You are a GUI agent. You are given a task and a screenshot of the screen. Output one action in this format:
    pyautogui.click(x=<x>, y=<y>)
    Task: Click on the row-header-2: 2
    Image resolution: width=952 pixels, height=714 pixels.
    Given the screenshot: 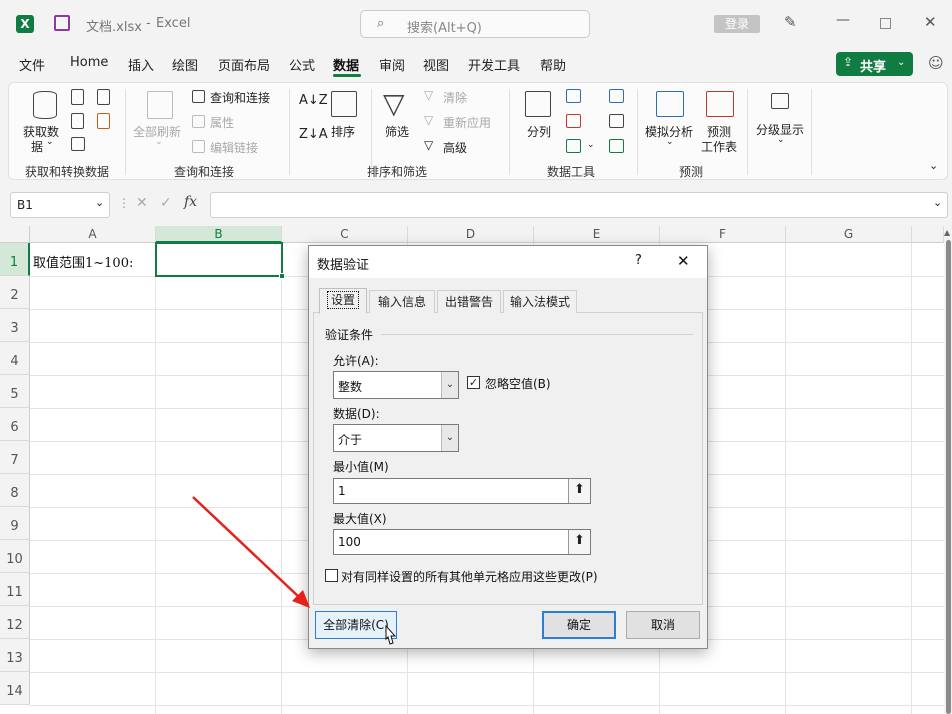 What is the action you would take?
    pyautogui.click(x=15, y=292)
    